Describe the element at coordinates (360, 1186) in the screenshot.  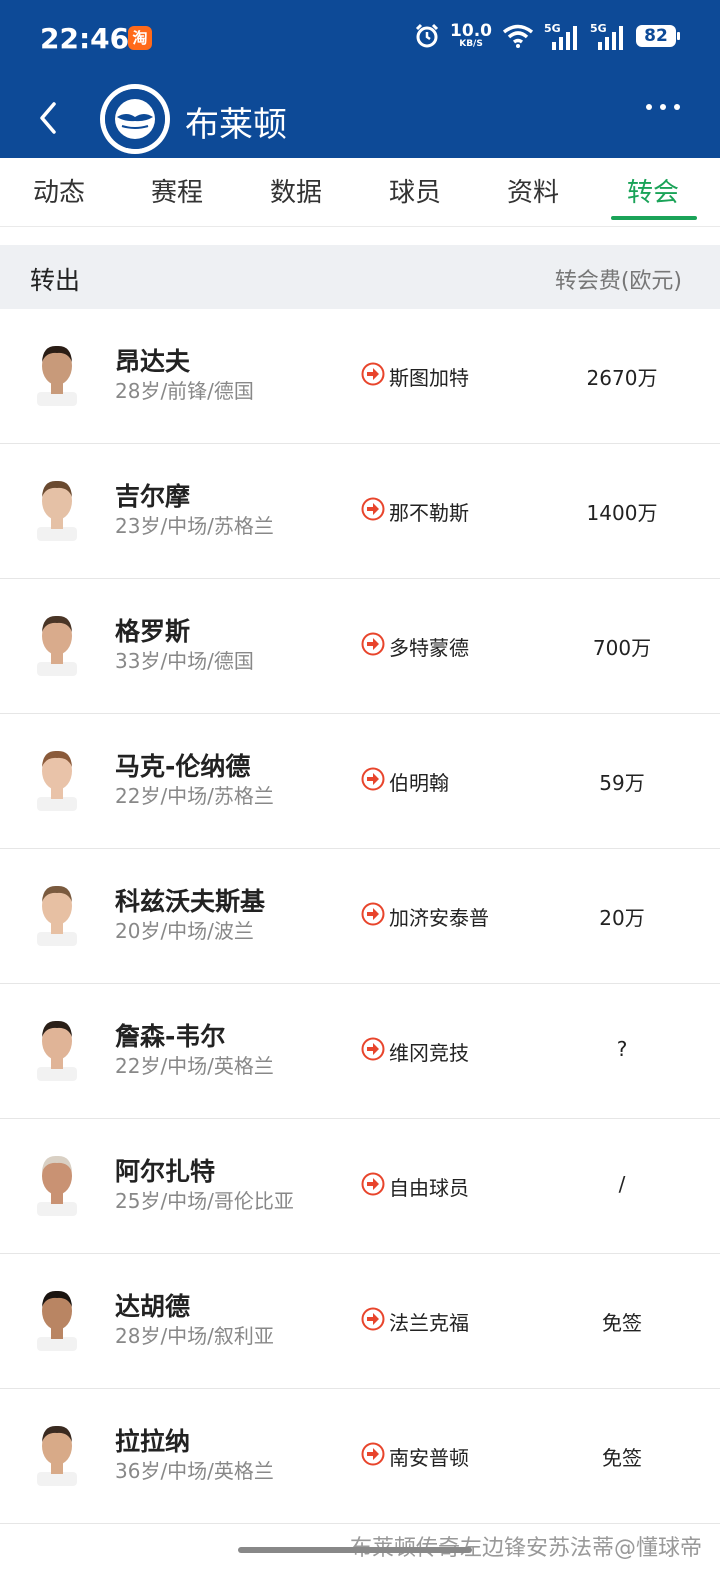
I see `transfer-row: 阿尔扎特 25岁/中场/哥伦比亚 自由球员 /` at that location.